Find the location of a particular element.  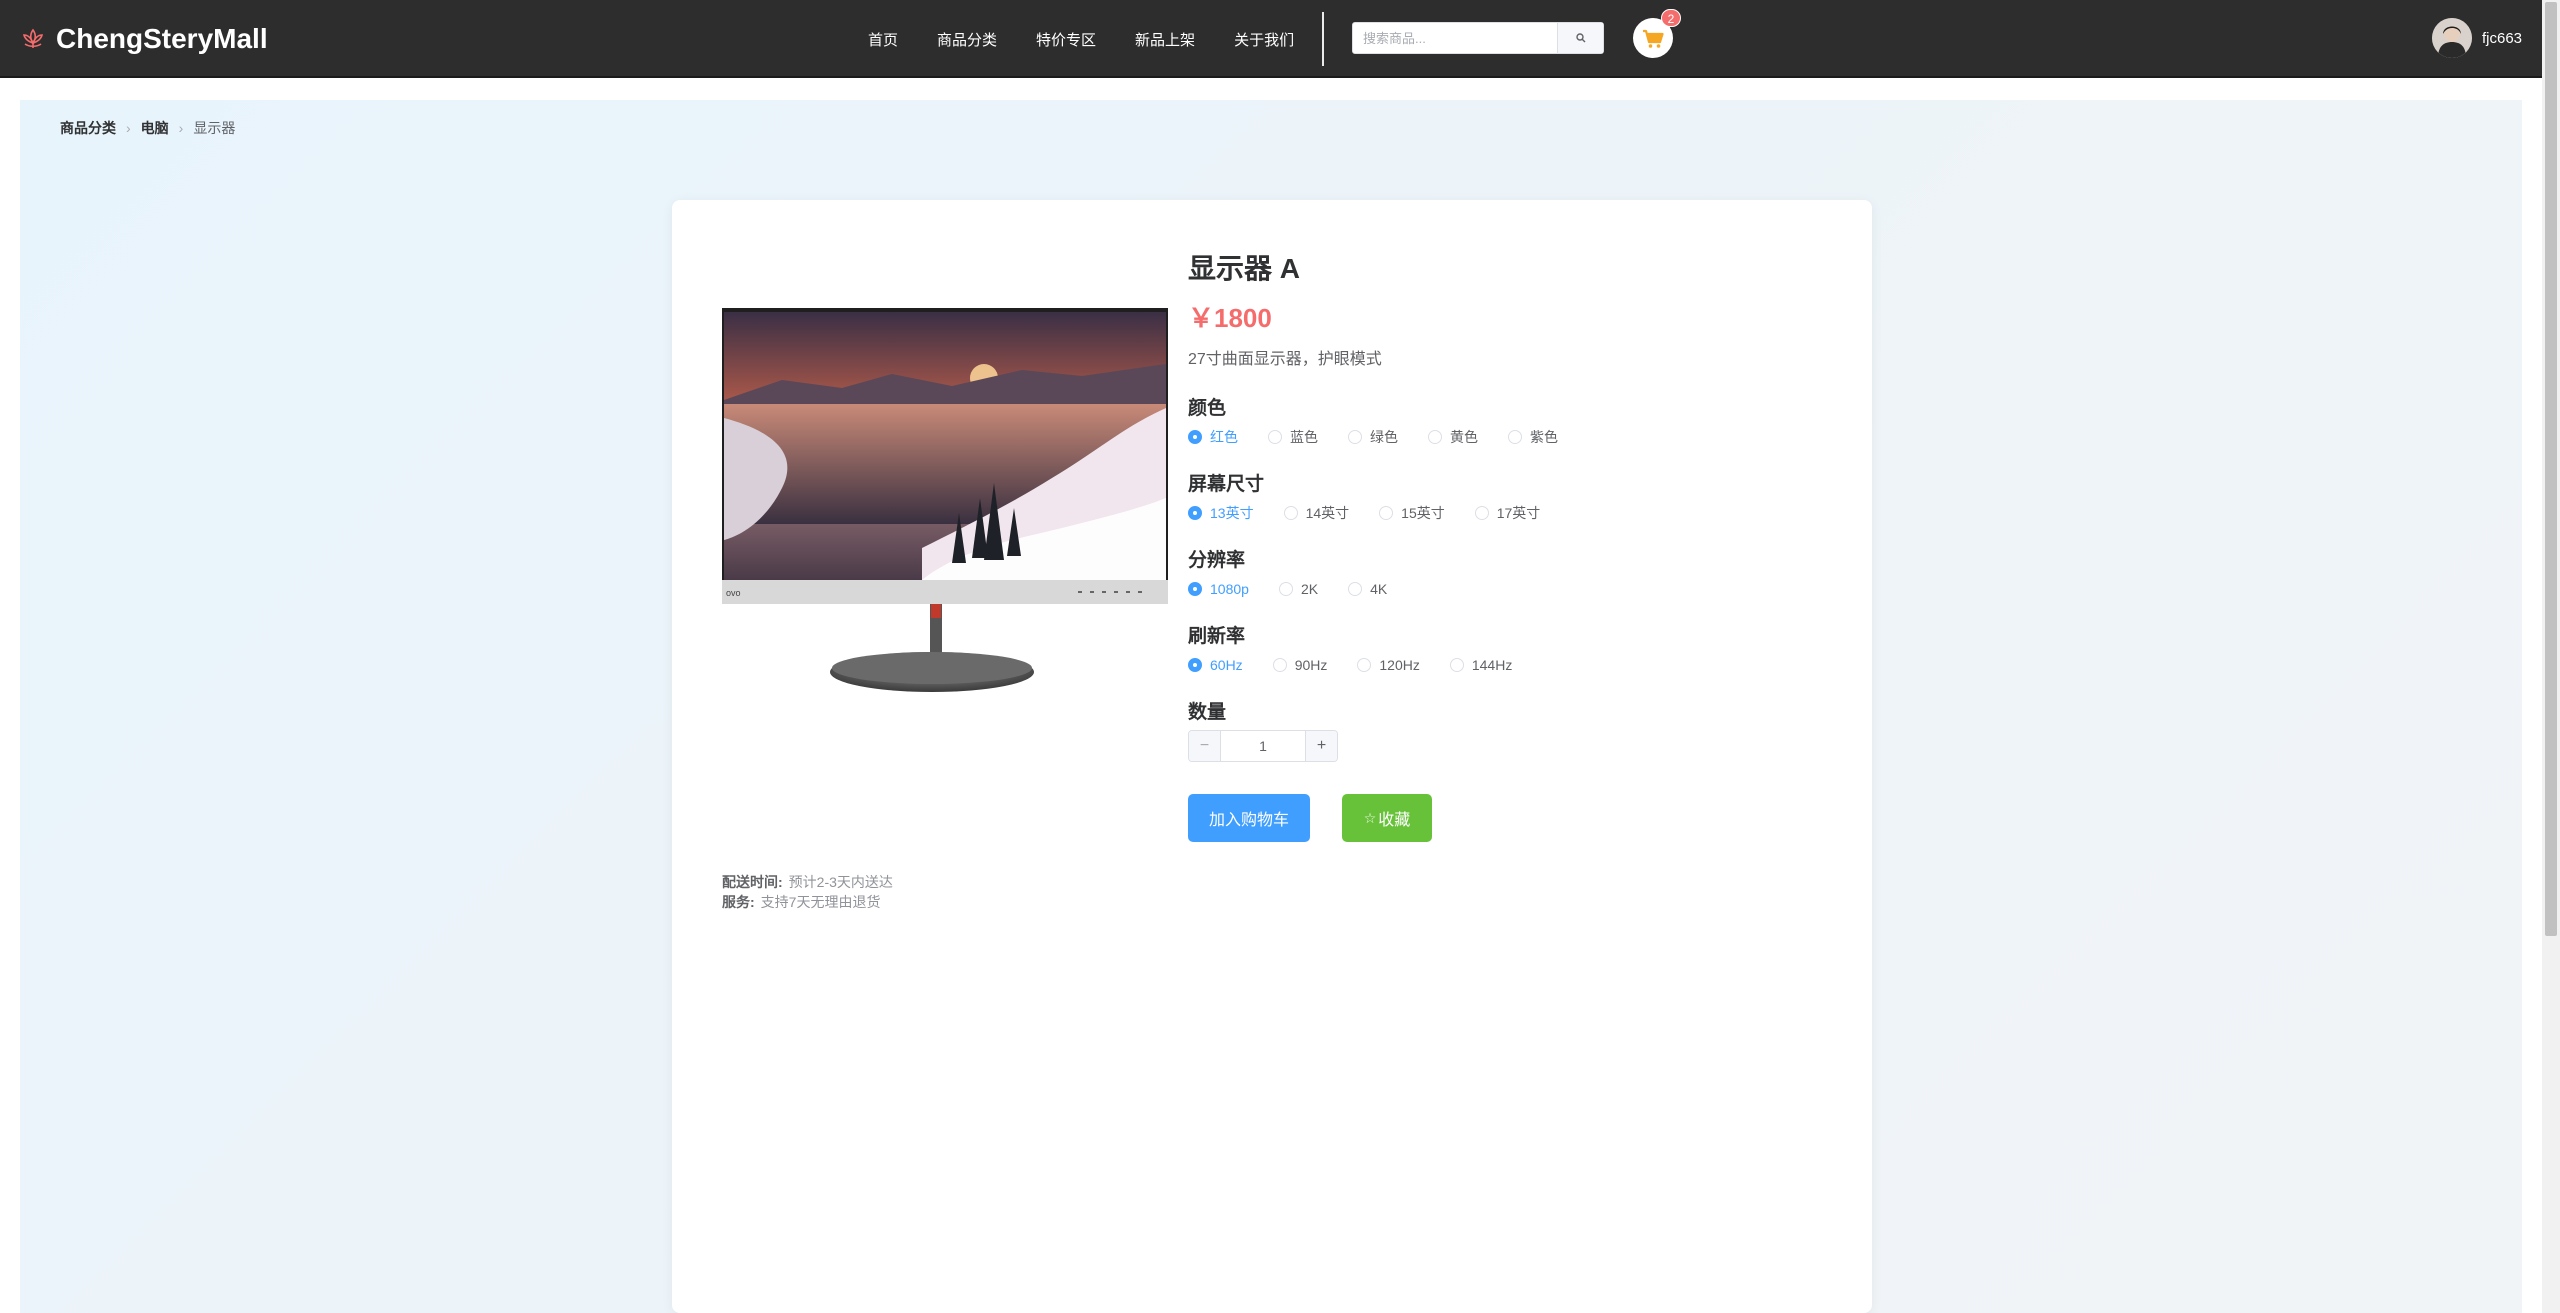

radio-group-color: 红色 蓝色 绿色 黄色 紫色 is located at coordinates (1508, 437).